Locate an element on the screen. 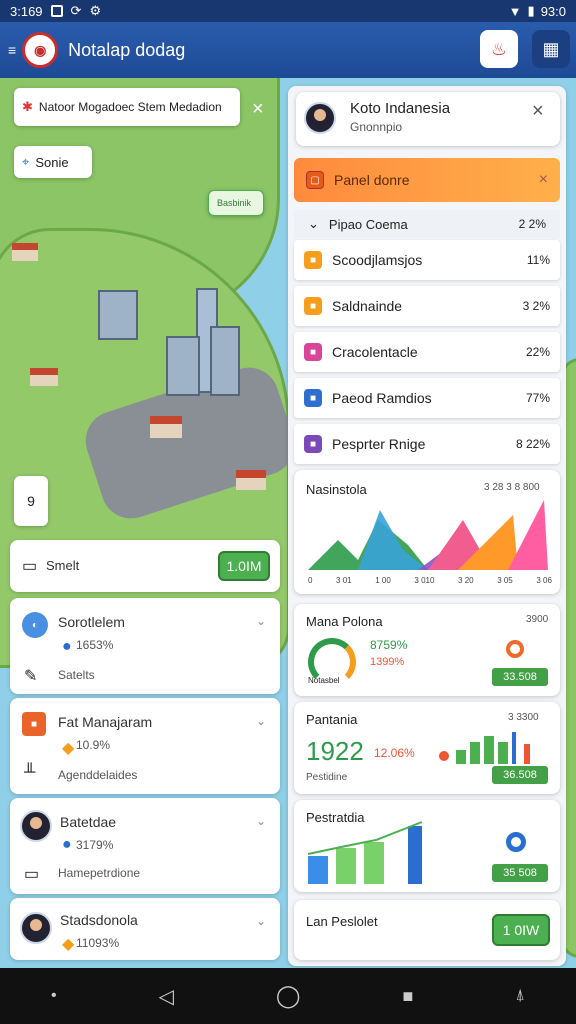 This screenshot has height=1024, width=576. status-battery: 93:0 is located at coordinates (553, 11).